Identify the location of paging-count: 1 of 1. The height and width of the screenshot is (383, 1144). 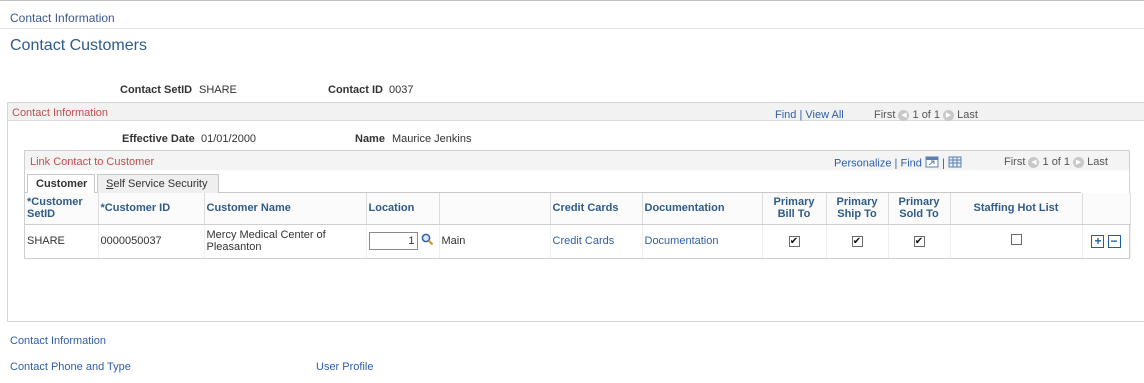
(926, 115).